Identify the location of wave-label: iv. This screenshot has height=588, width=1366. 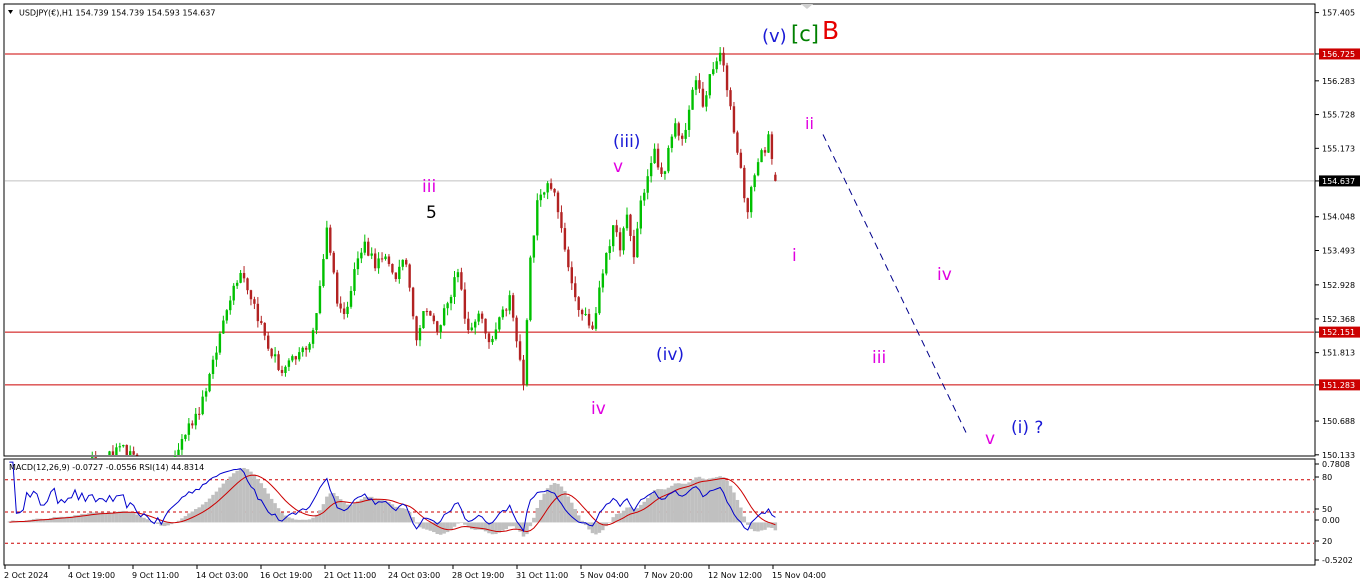
(944, 275).